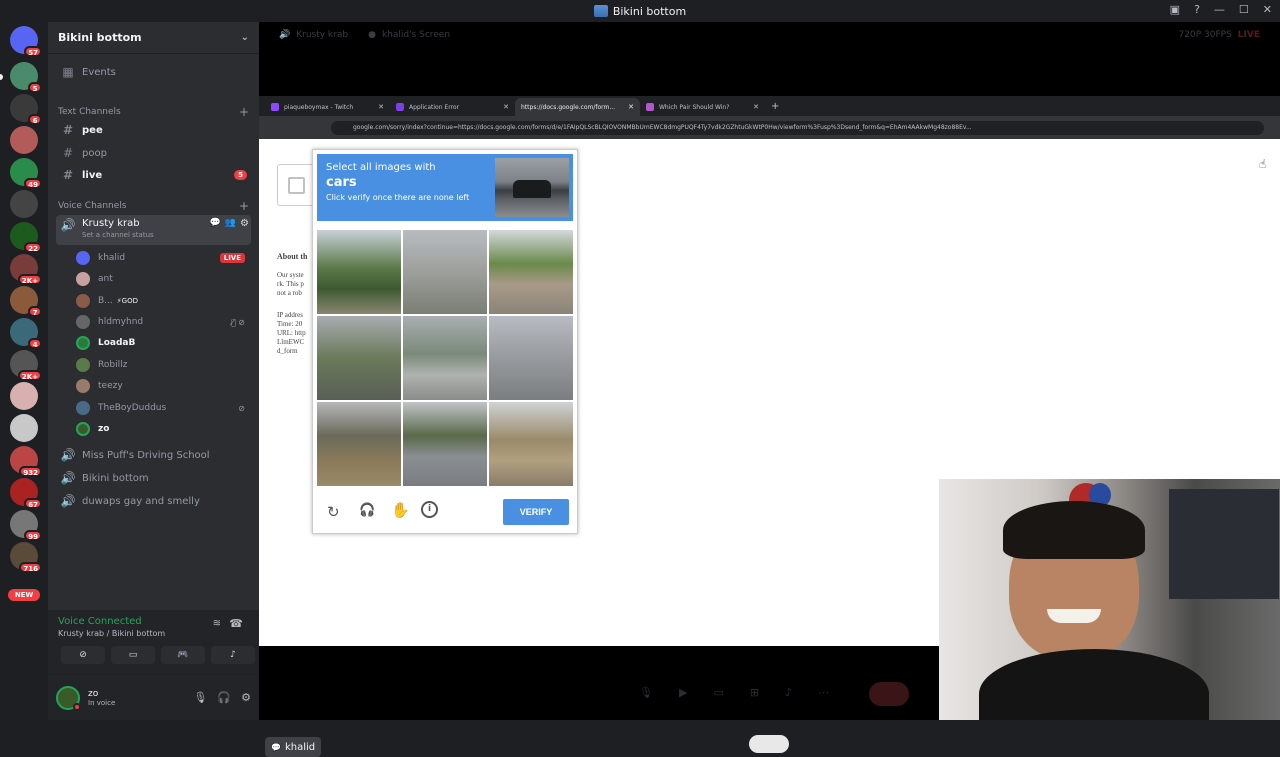  What do you see at coordinates (788, 692) in the screenshot?
I see `soundboard-icon: ♪` at bounding box center [788, 692].